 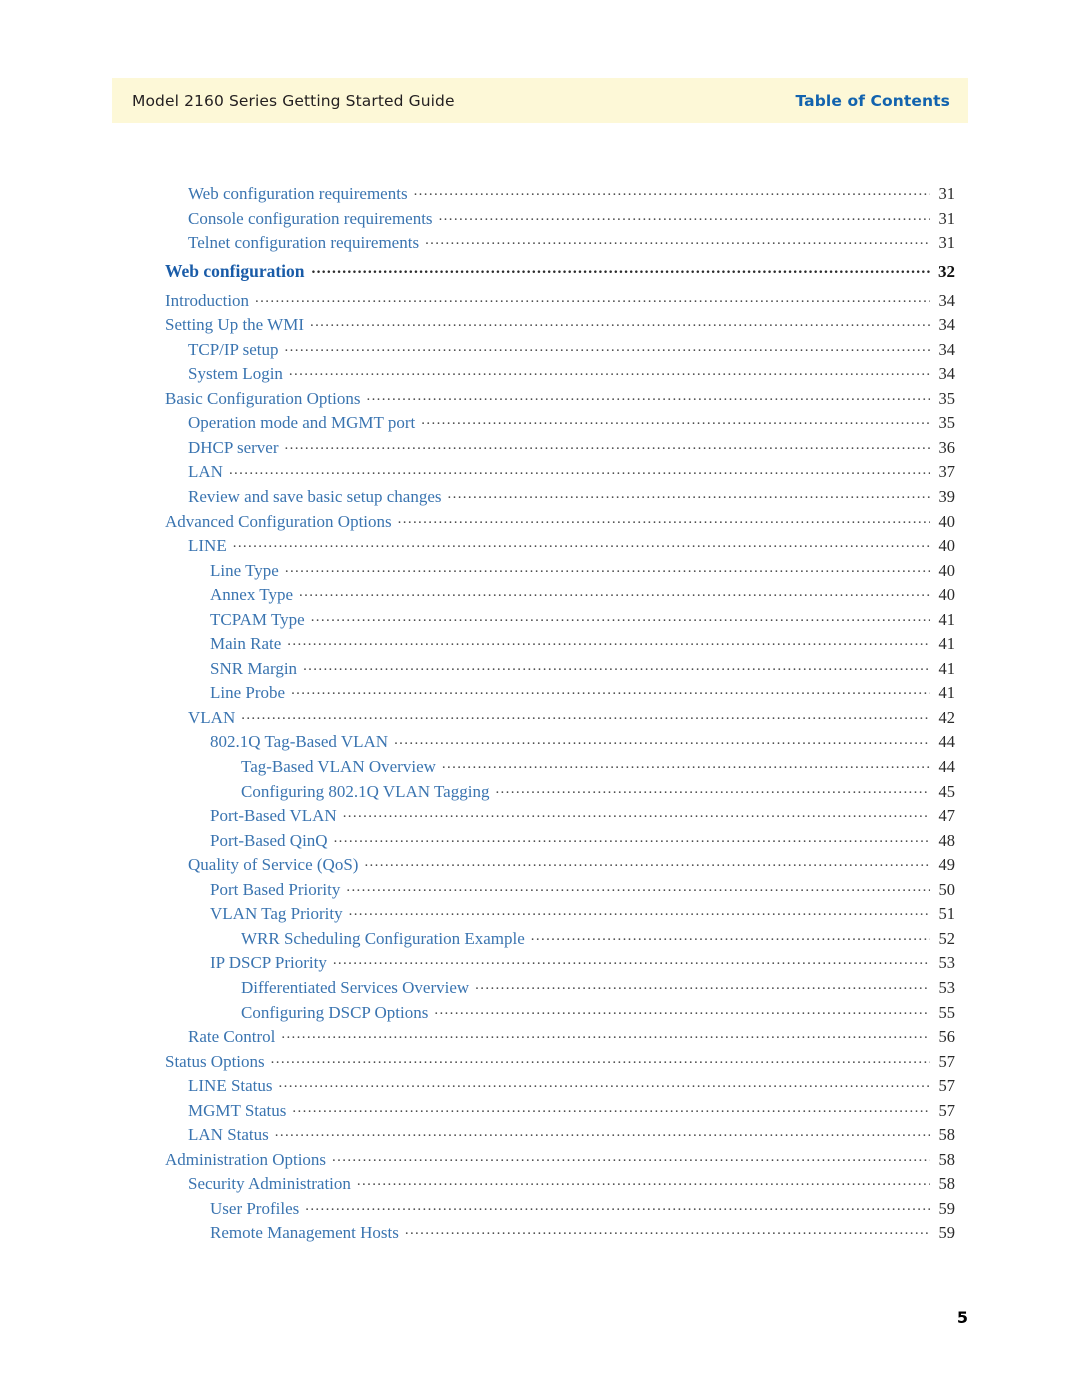 I want to click on toc-entry-row: System Login 34, so click(x=540, y=375).